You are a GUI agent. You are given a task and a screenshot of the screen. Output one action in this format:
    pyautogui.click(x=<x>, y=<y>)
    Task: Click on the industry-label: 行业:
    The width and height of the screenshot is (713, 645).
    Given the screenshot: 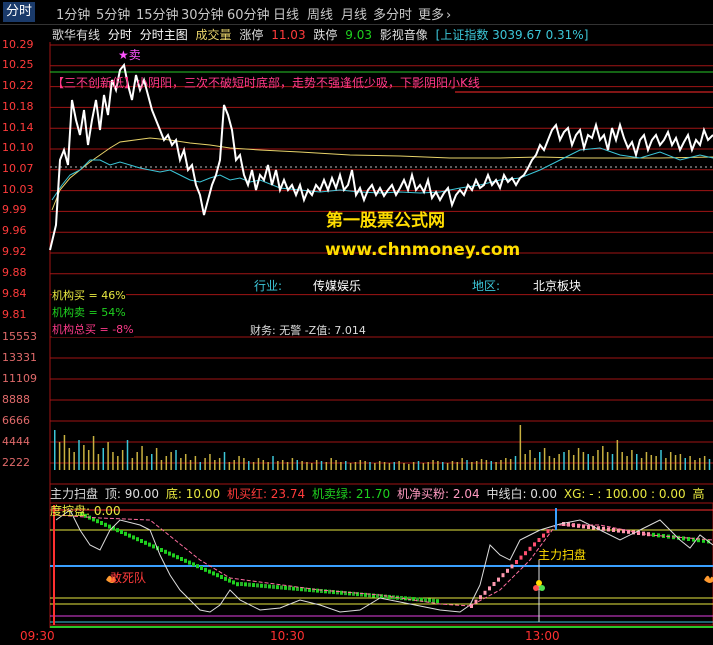 What is the action you would take?
    pyautogui.click(x=268, y=286)
    